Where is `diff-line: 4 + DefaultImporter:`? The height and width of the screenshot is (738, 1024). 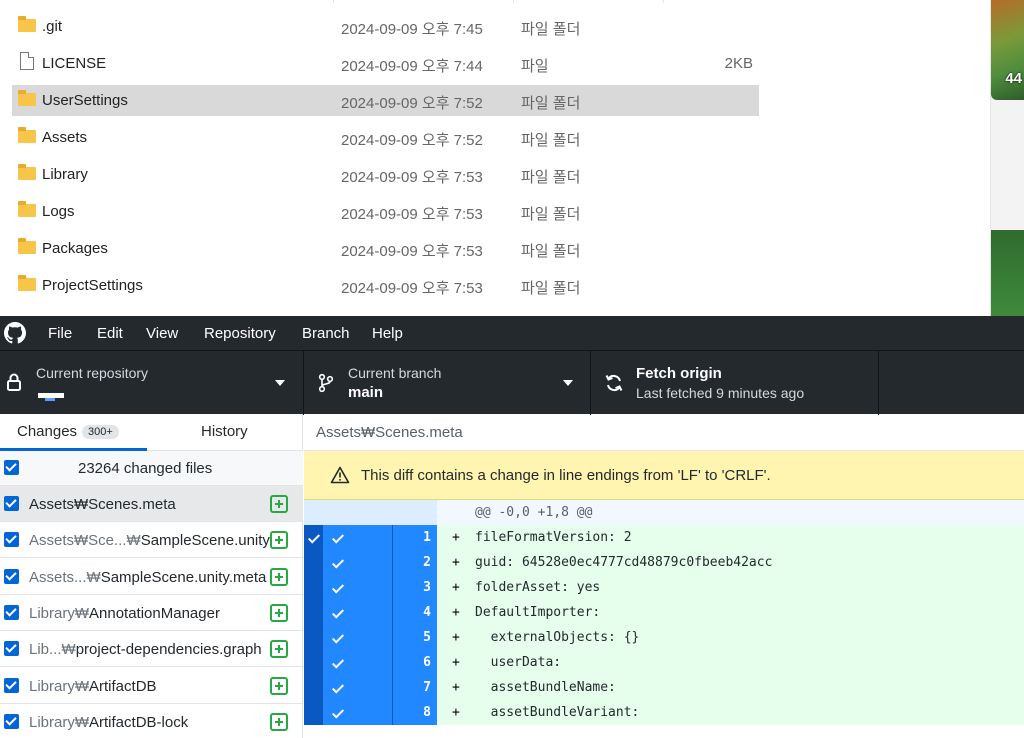 diff-line: 4 + DefaultImporter: is located at coordinates (664, 612).